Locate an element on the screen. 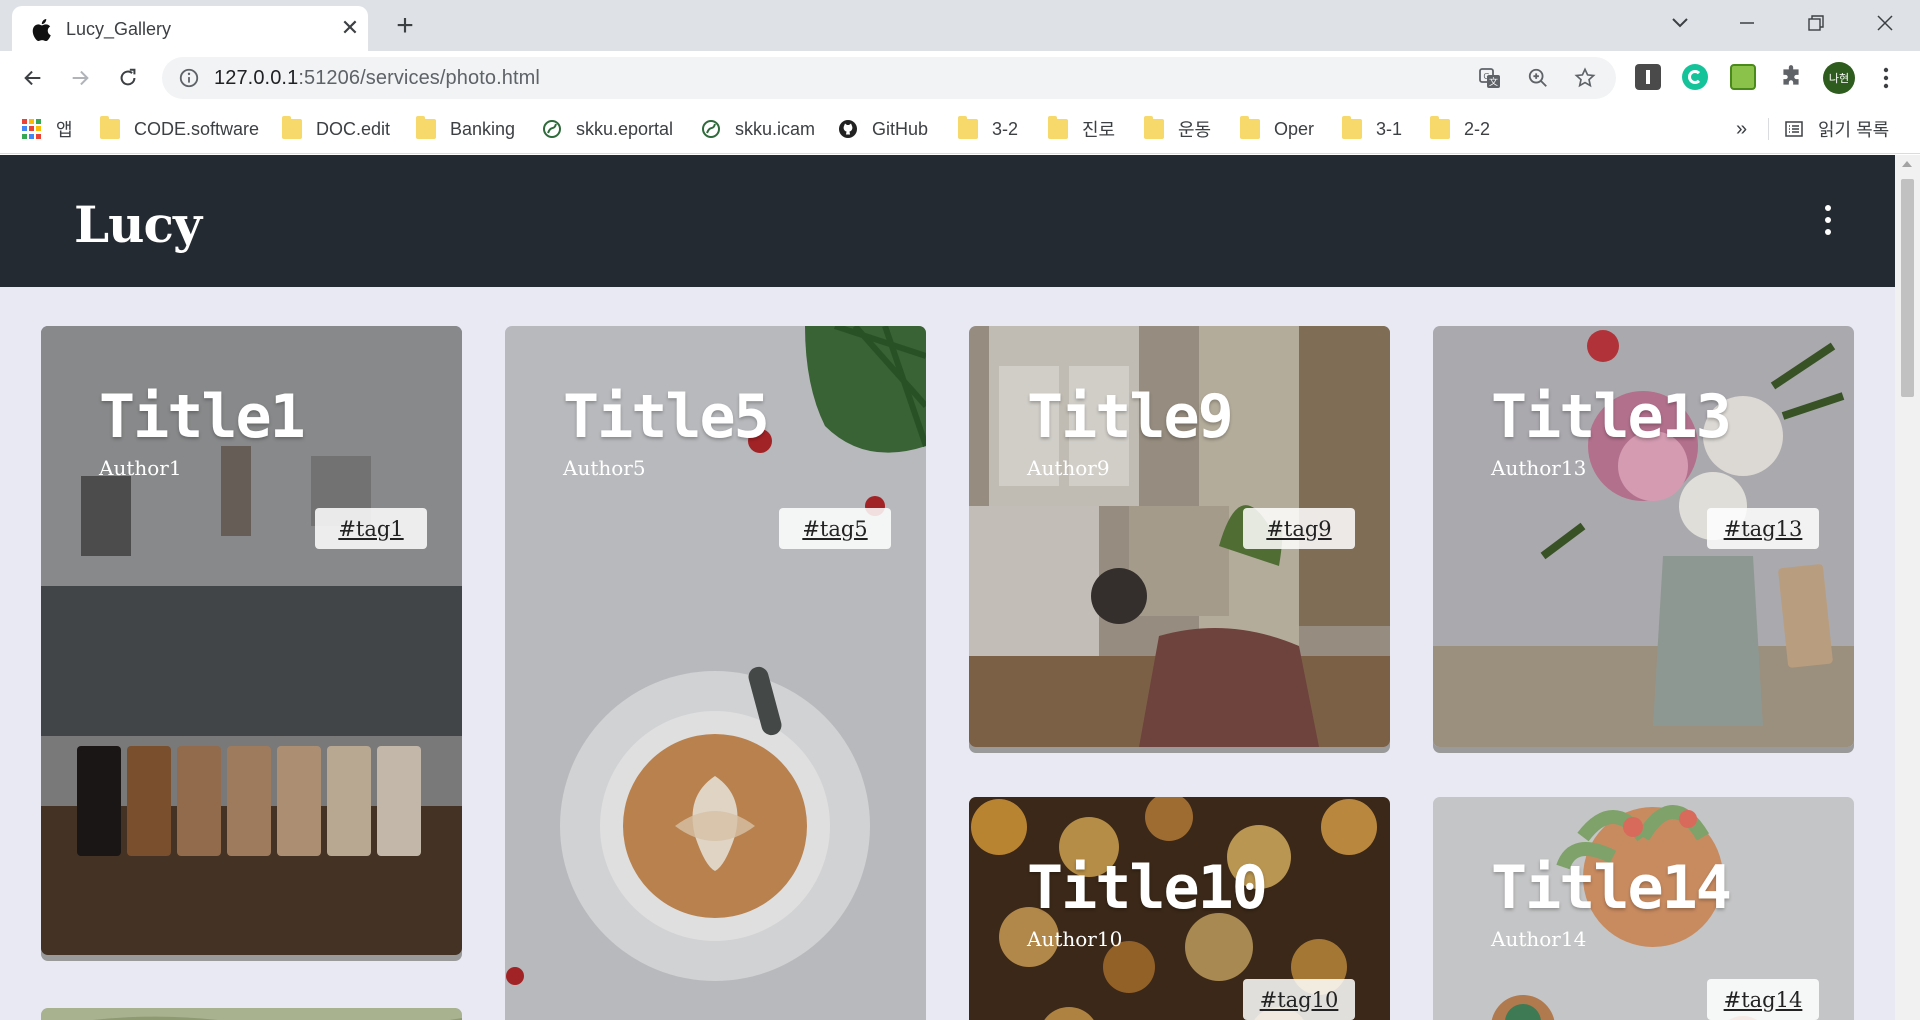 The height and width of the screenshot is (1020, 1920). bookmark-skku-eportal: skku.eportal is located at coordinates (607, 129).